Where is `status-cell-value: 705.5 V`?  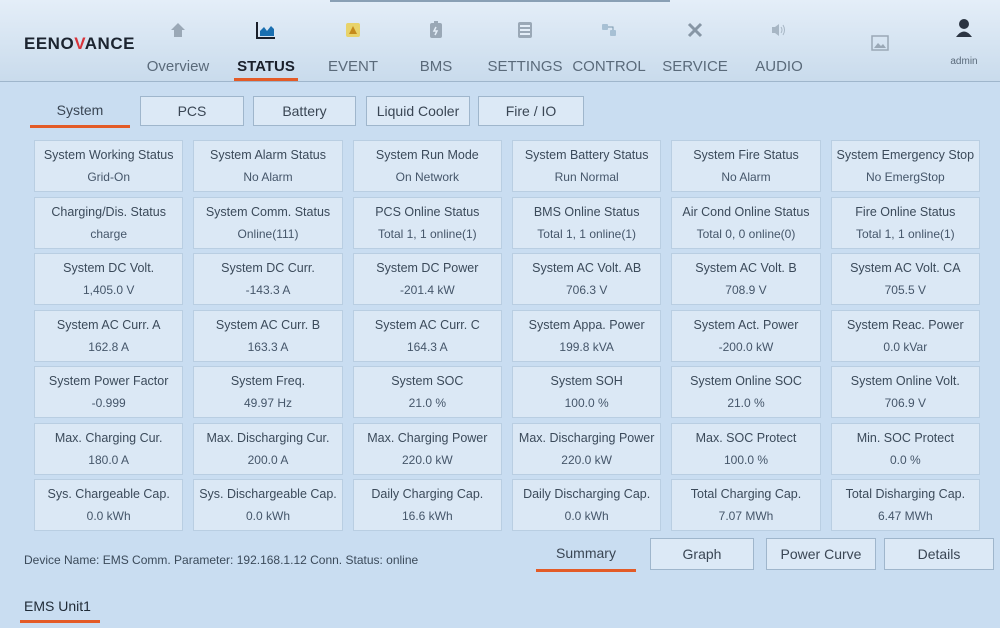 status-cell-value: 705.5 V is located at coordinates (905, 290).